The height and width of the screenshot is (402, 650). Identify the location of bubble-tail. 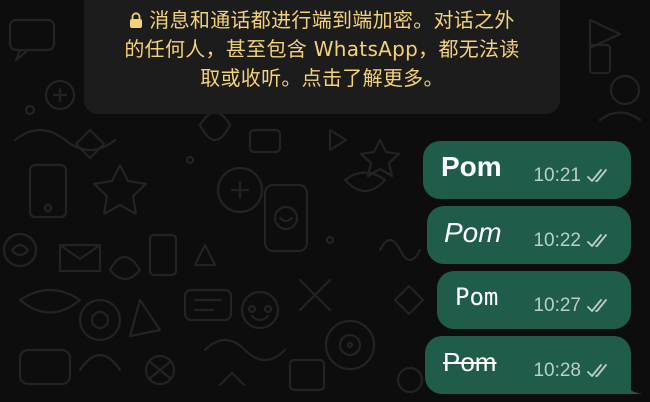
(631, 383).